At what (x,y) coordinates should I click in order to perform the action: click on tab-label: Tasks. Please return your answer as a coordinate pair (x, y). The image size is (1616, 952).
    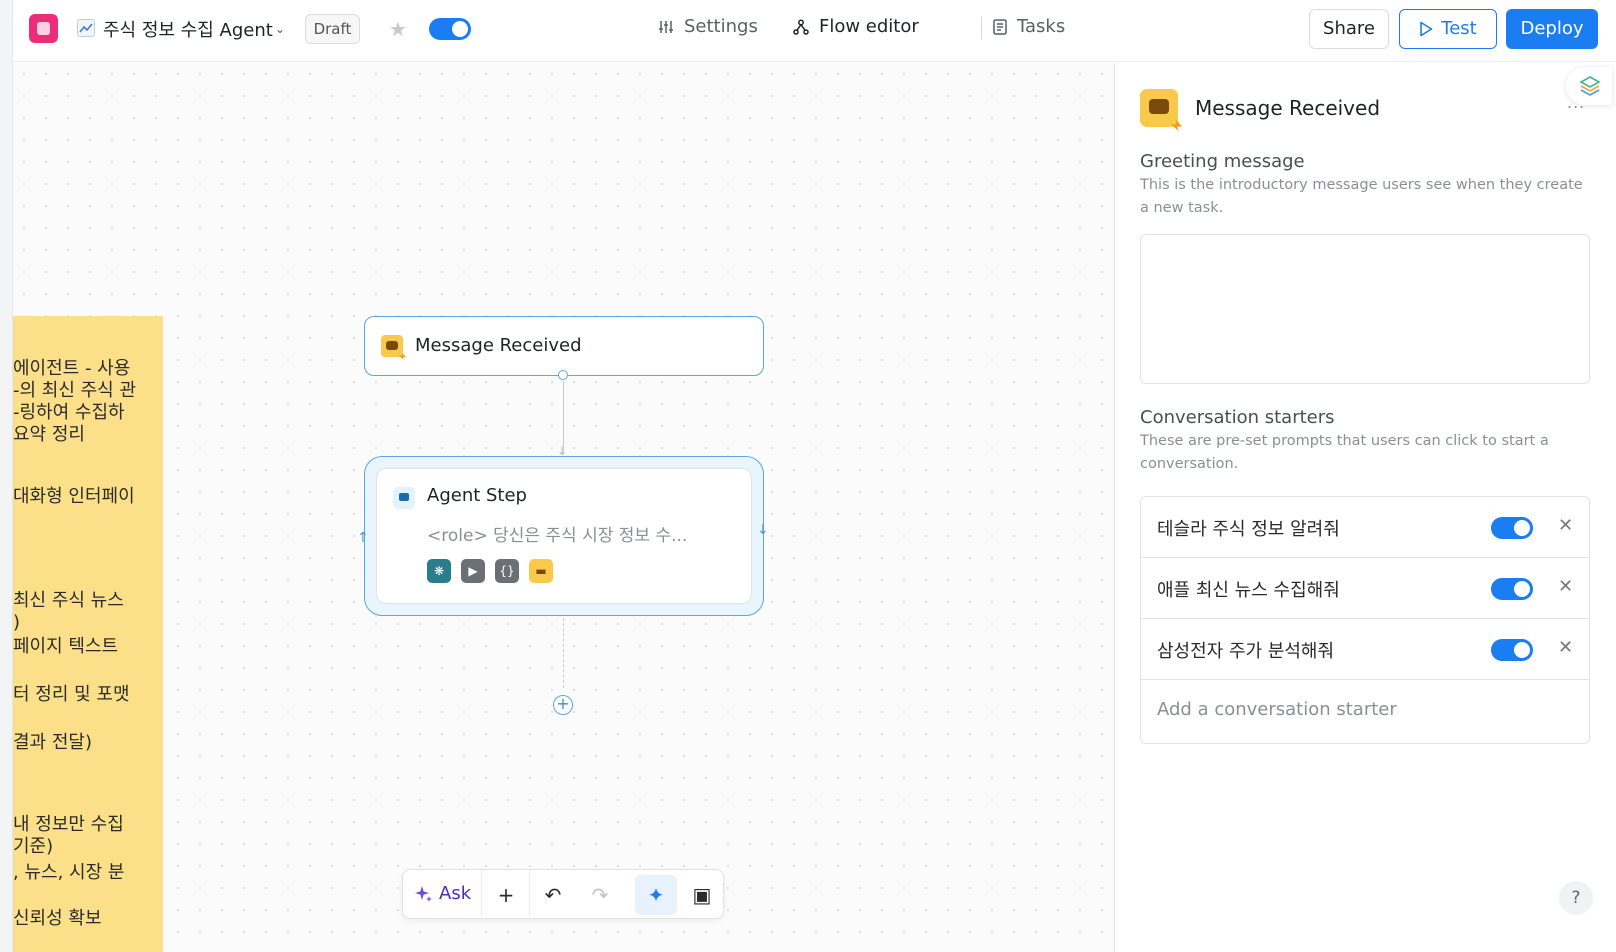
    Looking at the image, I should click on (1041, 26).